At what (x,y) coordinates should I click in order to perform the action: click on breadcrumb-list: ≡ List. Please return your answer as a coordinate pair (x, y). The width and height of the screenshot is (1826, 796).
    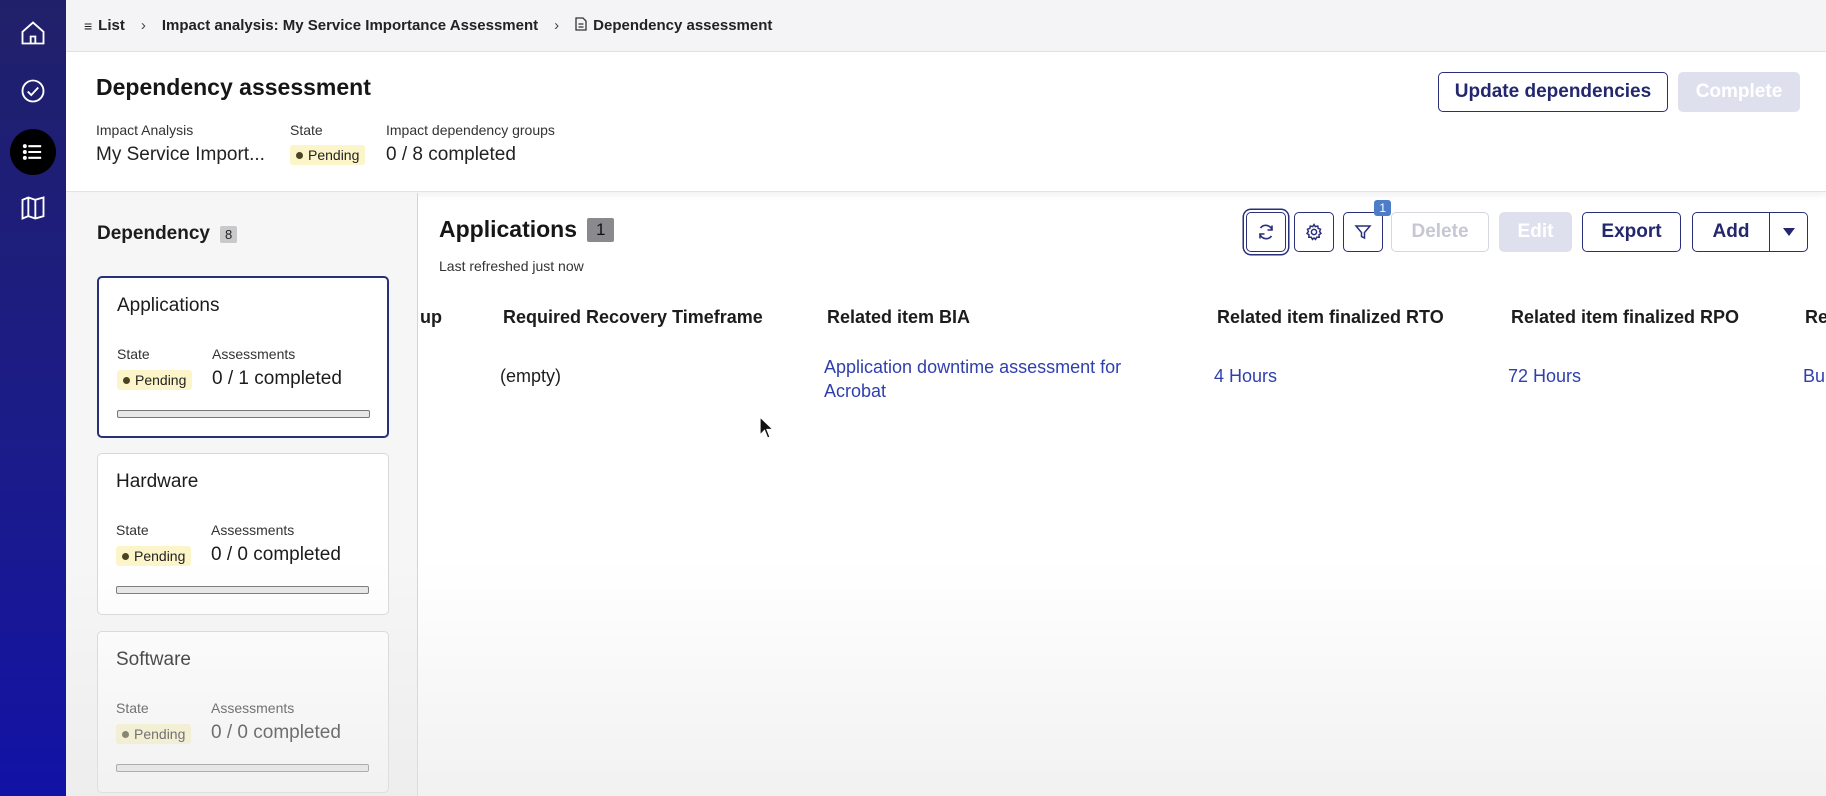
    Looking at the image, I should click on (104, 25).